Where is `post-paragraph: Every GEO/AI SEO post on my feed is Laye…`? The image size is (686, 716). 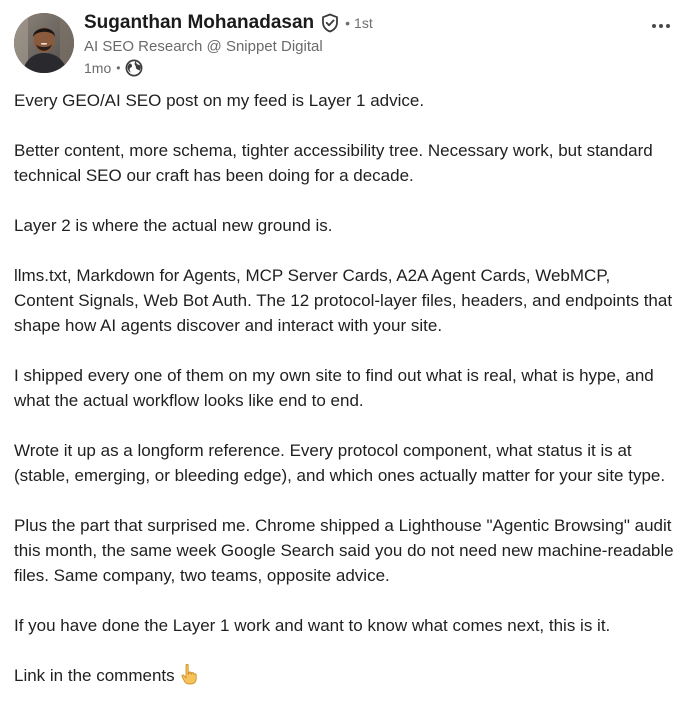
post-paragraph: Every GEO/AI SEO post on my feed is Laye… is located at coordinates (219, 100).